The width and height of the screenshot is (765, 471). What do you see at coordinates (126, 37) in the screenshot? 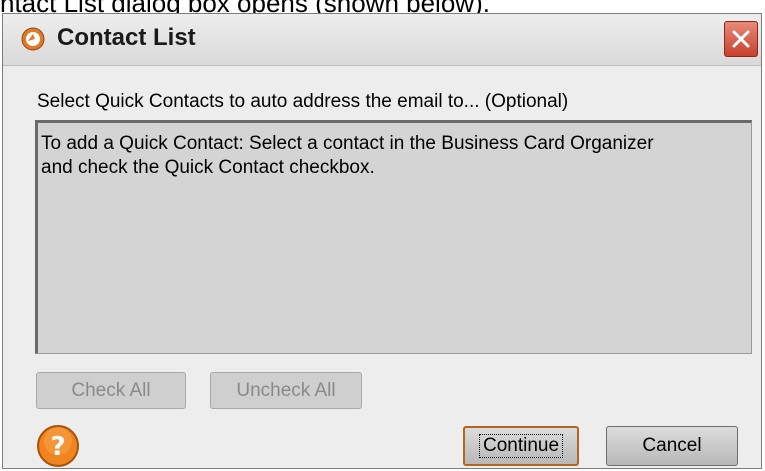
I see `dialog-title: Contact List` at bounding box center [126, 37].